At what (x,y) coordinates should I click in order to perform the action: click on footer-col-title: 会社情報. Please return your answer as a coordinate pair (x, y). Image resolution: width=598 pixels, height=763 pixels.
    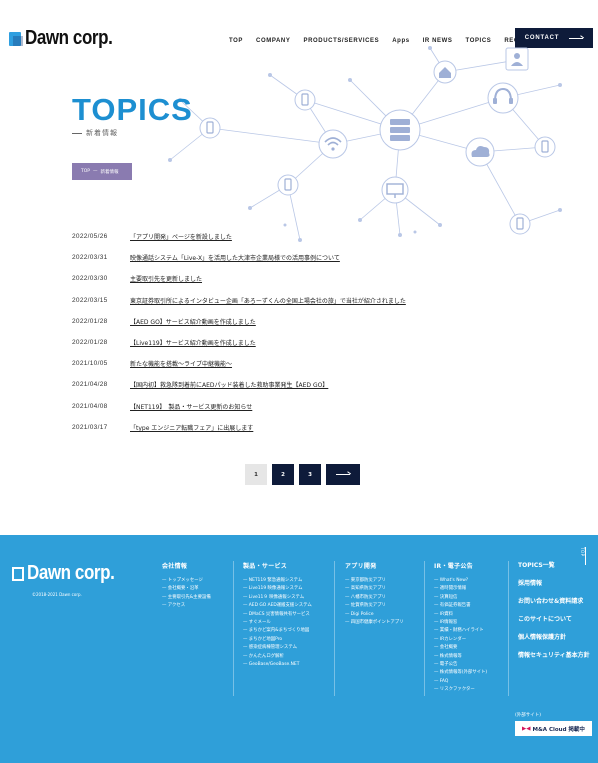
    Looking at the image, I should click on (186, 565).